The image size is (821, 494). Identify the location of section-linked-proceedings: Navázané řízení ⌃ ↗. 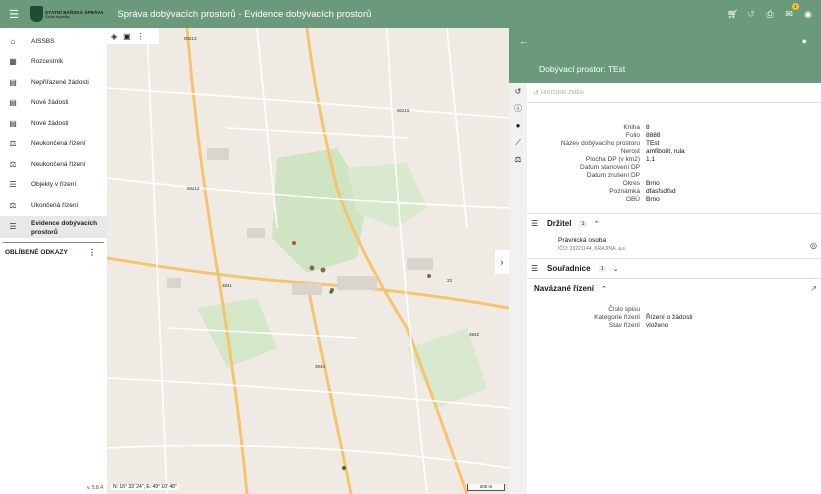
(674, 288).